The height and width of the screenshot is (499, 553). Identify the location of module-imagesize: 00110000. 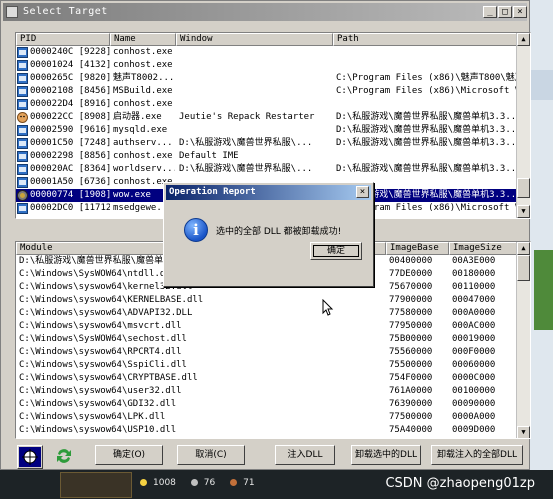
(474, 287).